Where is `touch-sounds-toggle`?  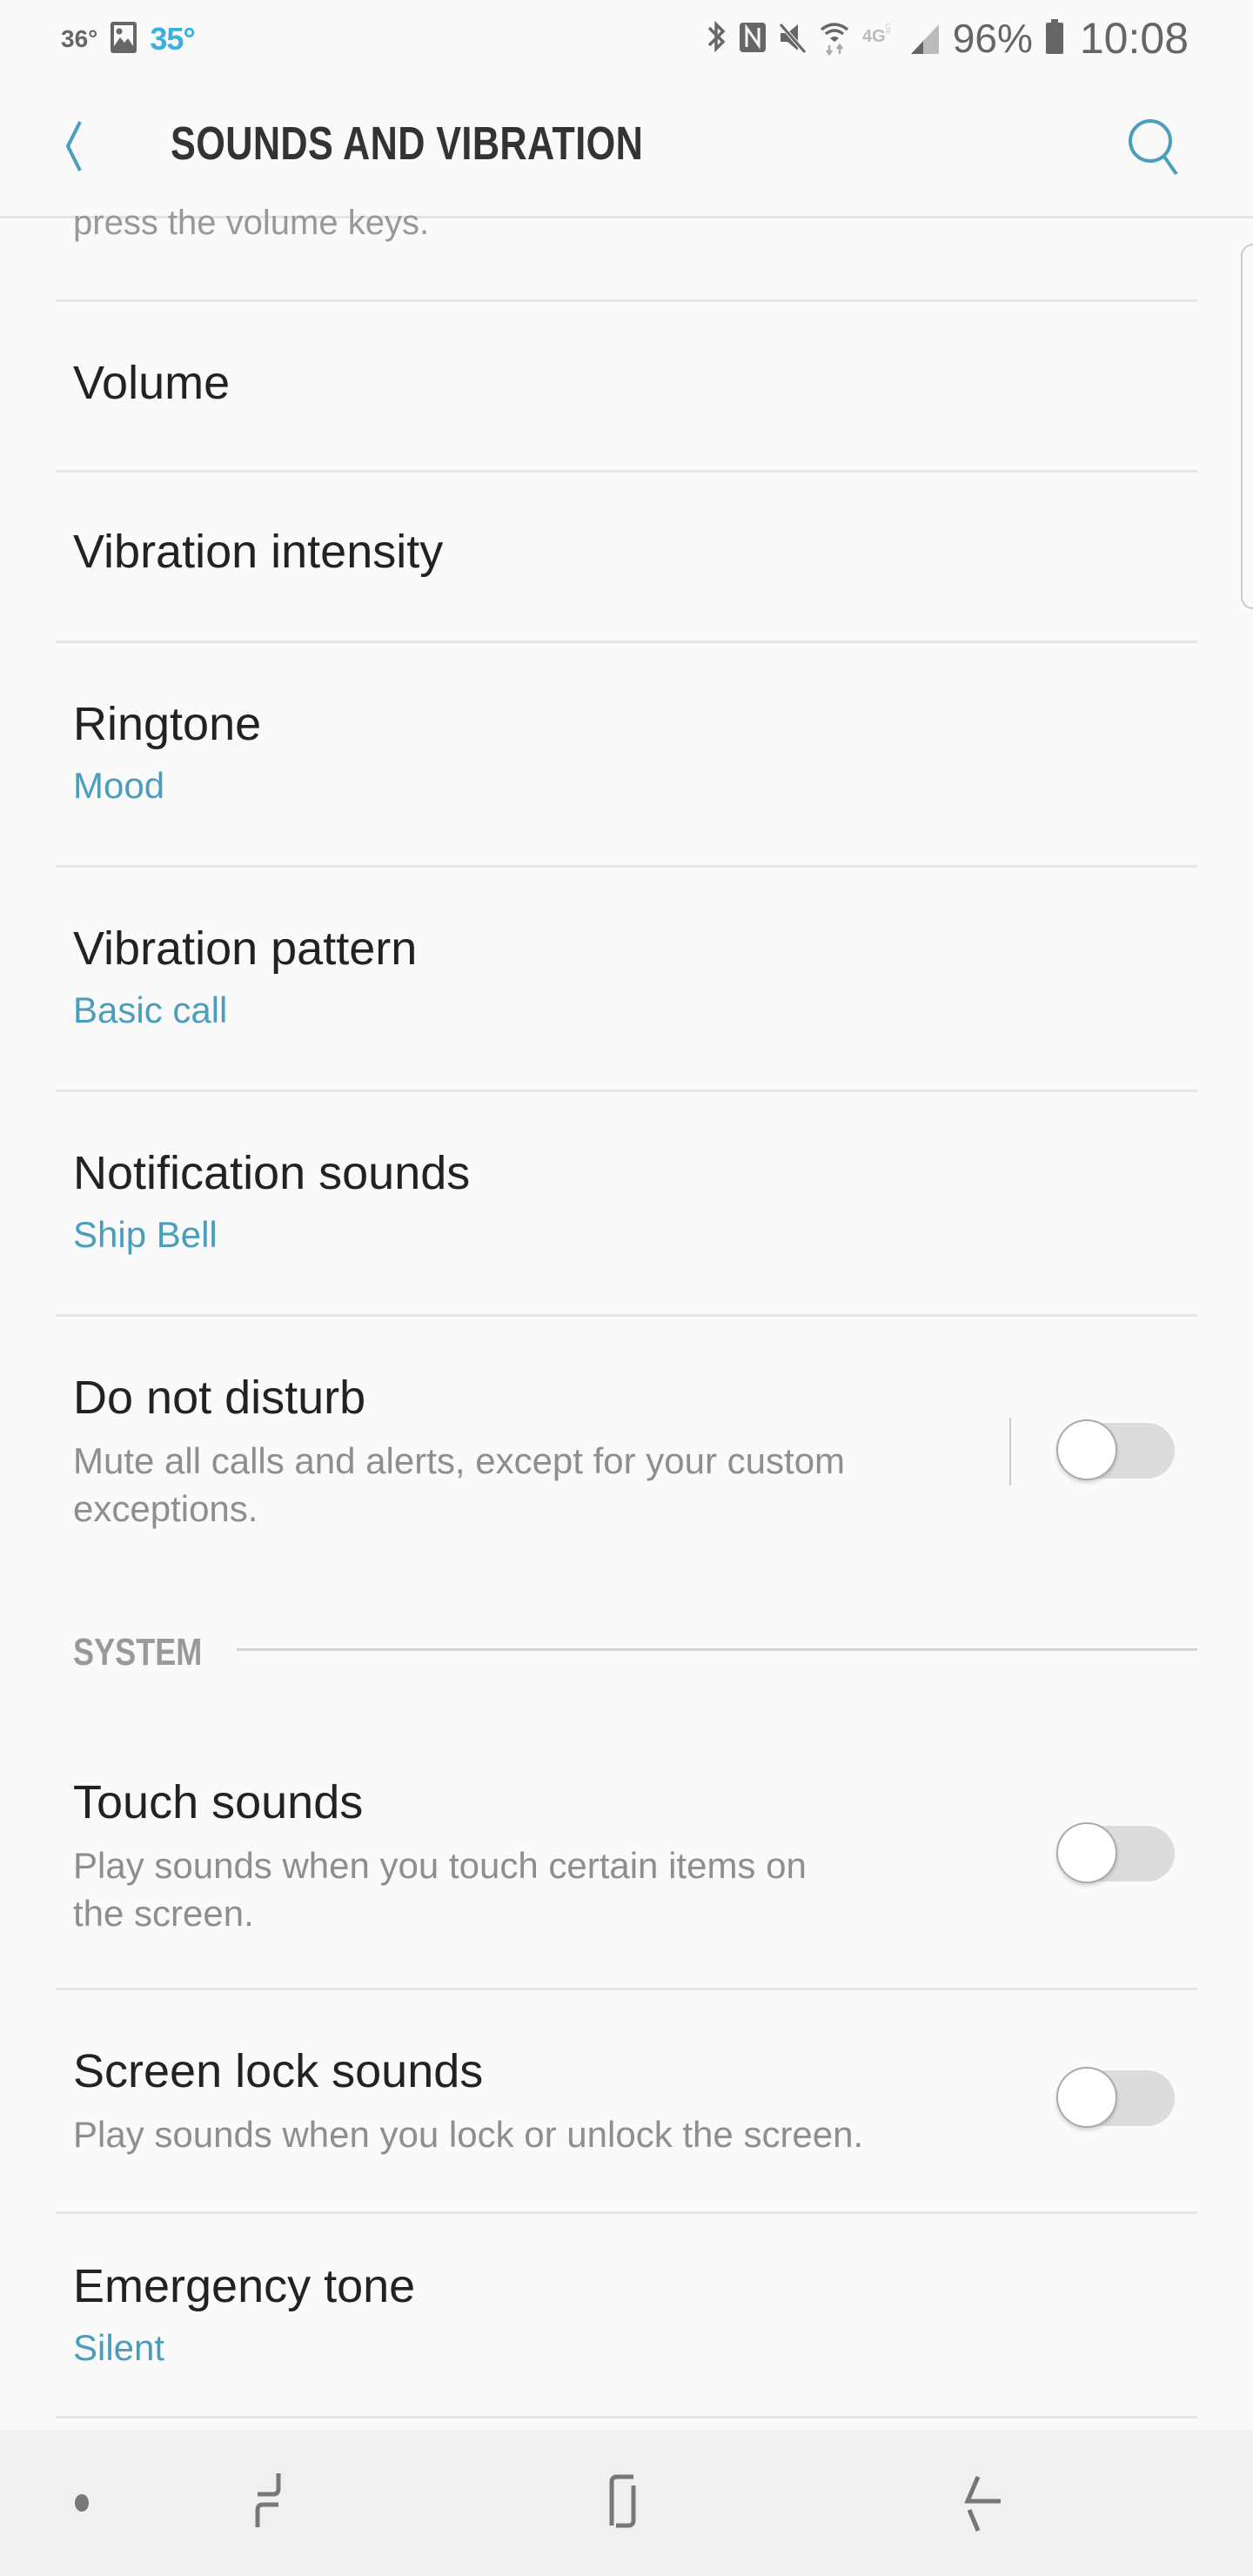
touch-sounds-toggle is located at coordinates (1115, 1854).